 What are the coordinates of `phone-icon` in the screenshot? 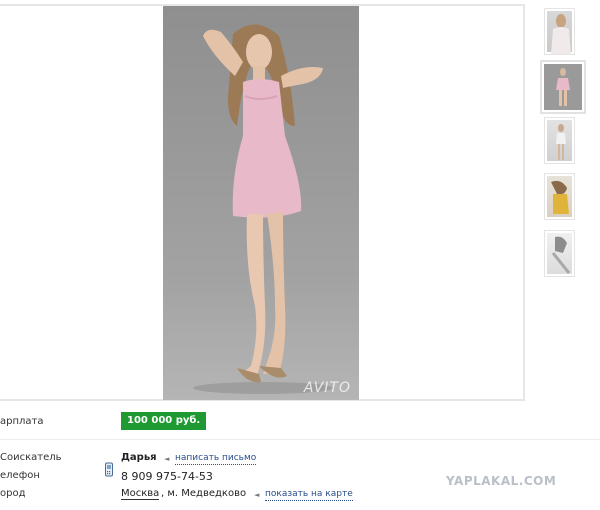 It's located at (109, 469).